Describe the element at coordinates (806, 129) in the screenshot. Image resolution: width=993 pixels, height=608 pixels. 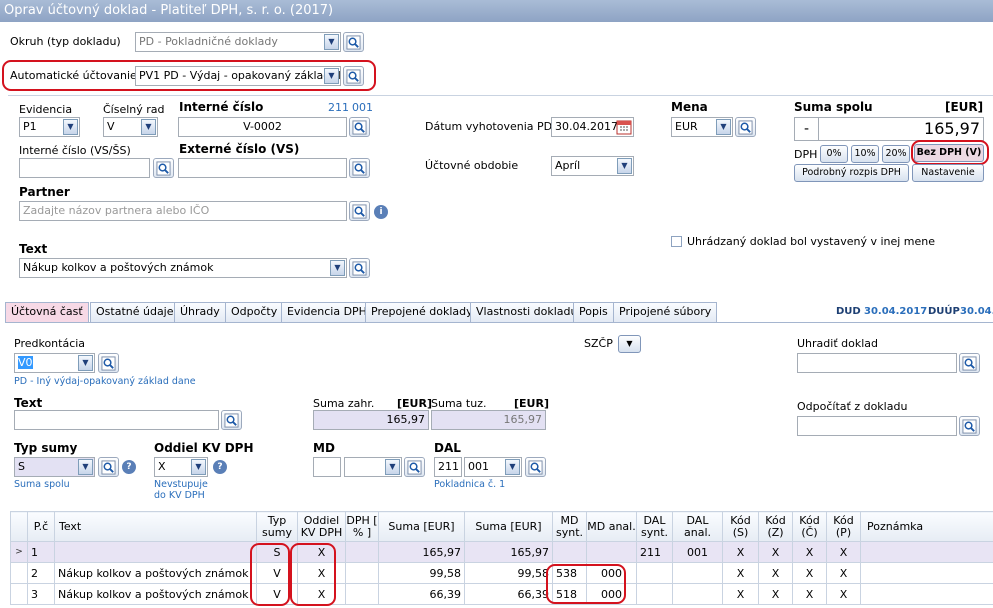
I see `suma-sign: -` at that location.